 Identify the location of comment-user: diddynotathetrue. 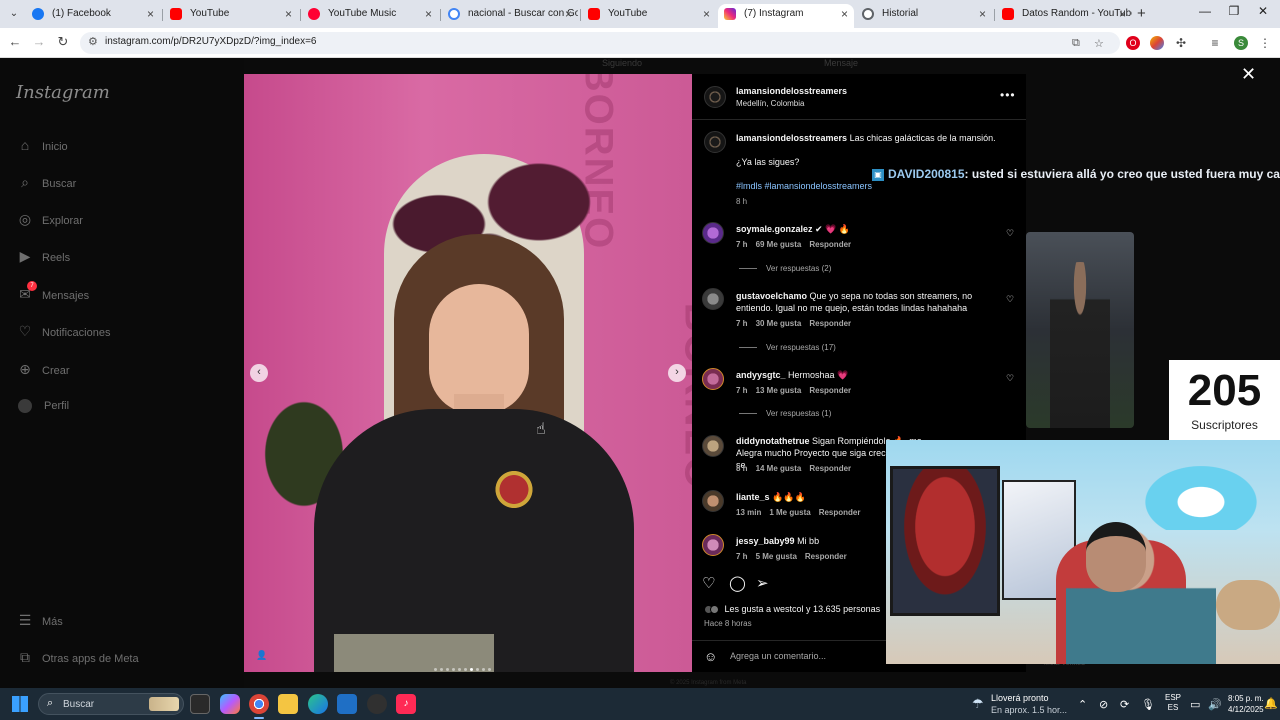
(773, 441).